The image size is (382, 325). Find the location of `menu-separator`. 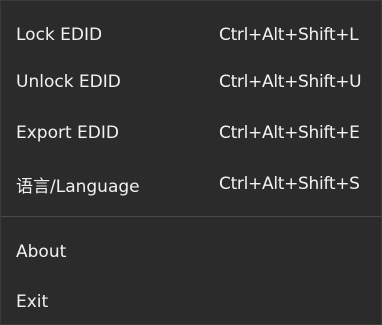

menu-separator is located at coordinates (191, 216).